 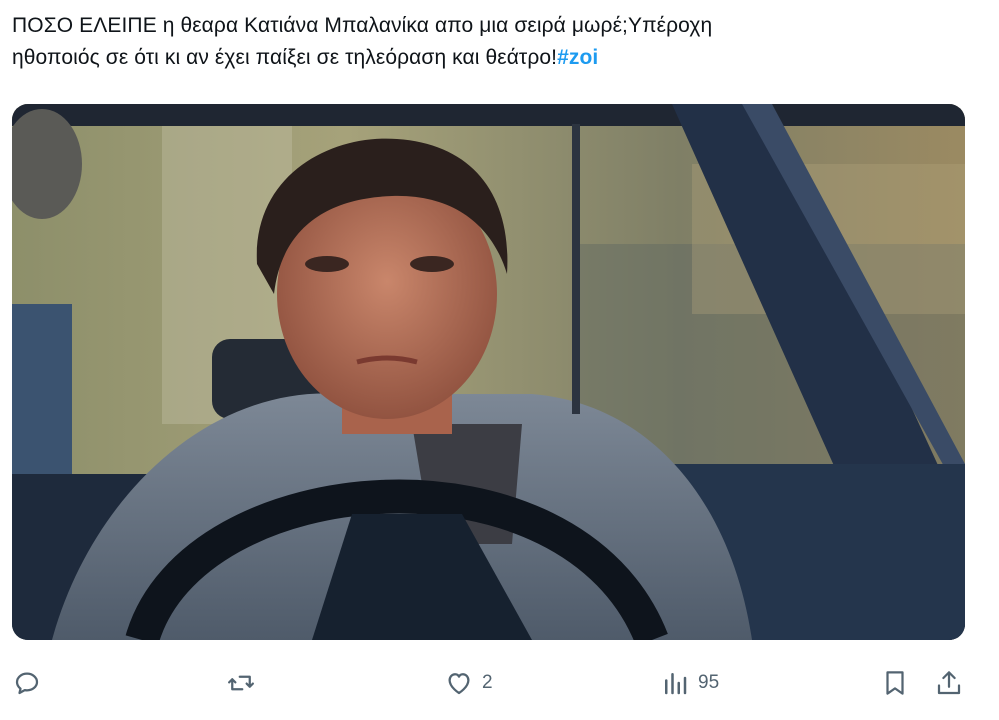 I want to click on bookmark-icon, so click(x=895, y=683).